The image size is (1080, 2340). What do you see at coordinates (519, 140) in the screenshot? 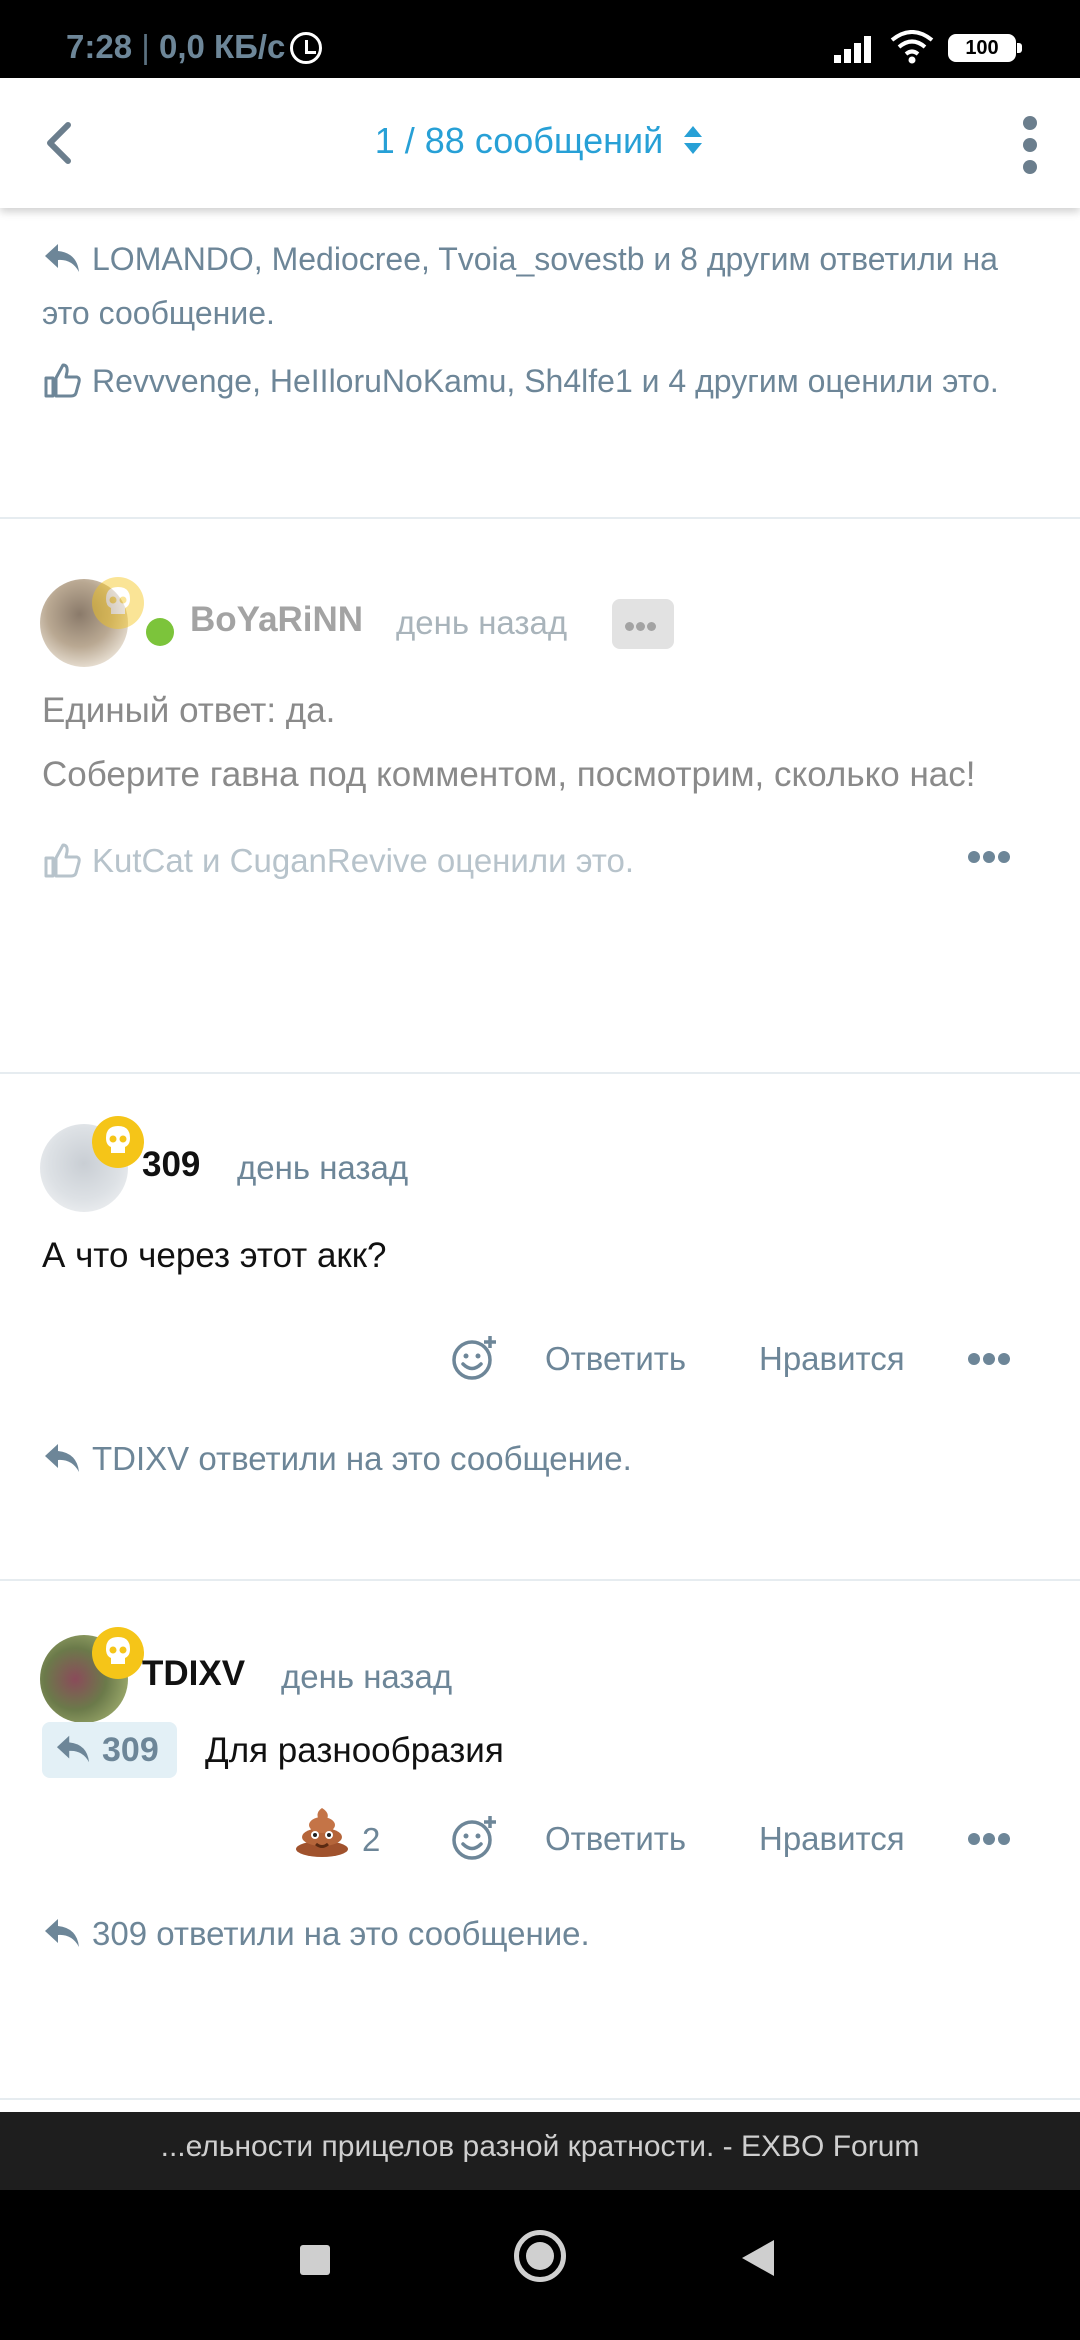
I see `message-counter-label: 1 / 88 сообщений` at bounding box center [519, 140].